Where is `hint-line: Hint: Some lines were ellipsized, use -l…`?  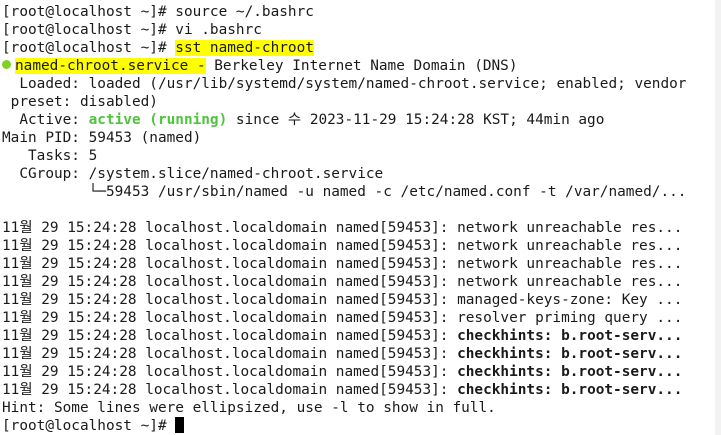
hint-line: Hint: Some lines were ellipsized, use -l… is located at coordinates (249, 408).